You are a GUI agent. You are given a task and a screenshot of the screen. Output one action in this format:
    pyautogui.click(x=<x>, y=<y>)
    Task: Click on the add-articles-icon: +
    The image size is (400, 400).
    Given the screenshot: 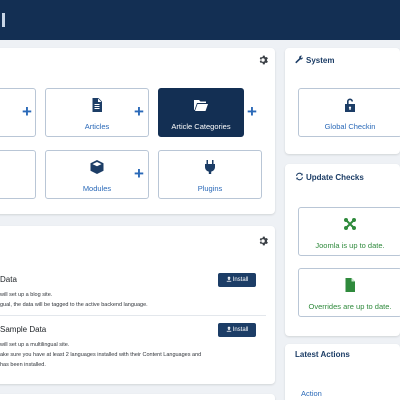 What is the action you would take?
    pyautogui.click(x=139, y=111)
    